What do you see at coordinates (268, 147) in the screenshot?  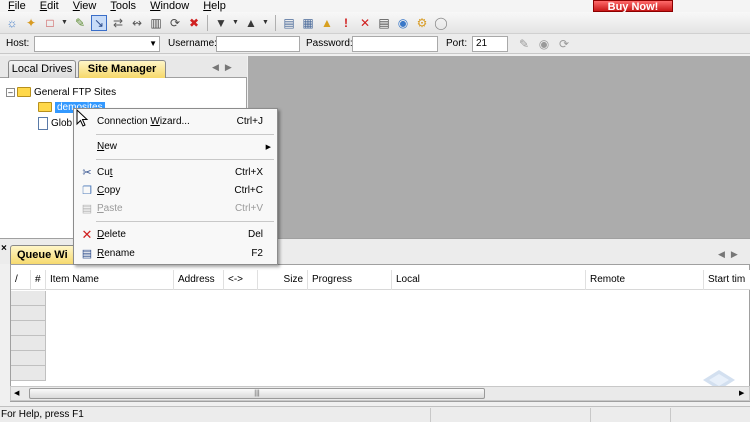 I see `submenu-arrow-icon: ▶` at bounding box center [268, 147].